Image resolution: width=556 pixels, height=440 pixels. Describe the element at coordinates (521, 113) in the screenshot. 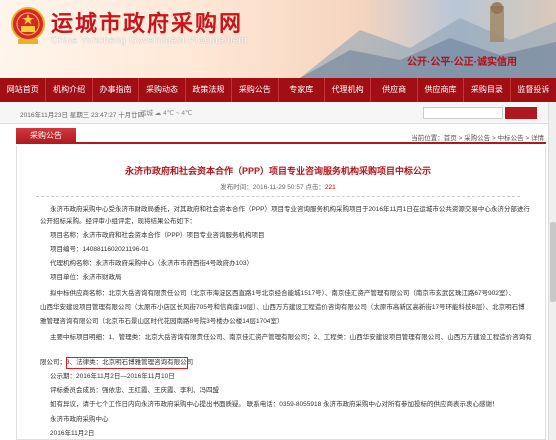

I see `search-button` at that location.